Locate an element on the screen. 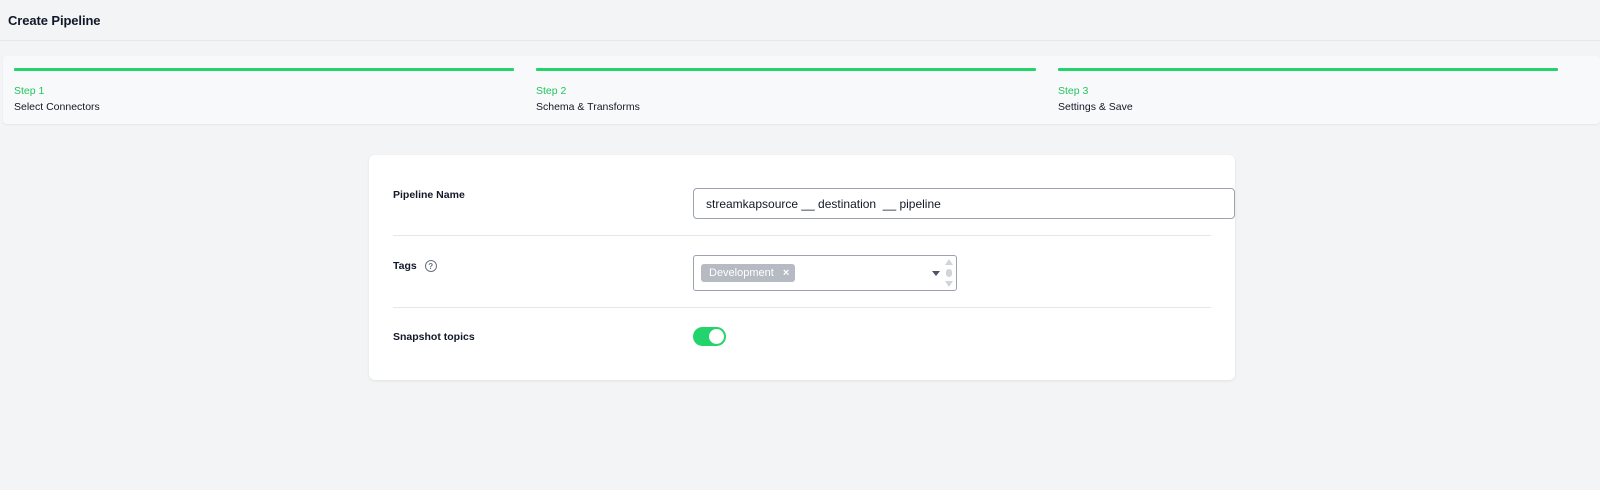 The height and width of the screenshot is (490, 1600). snapshot-row: Snapshot topics is located at coordinates (802, 336).